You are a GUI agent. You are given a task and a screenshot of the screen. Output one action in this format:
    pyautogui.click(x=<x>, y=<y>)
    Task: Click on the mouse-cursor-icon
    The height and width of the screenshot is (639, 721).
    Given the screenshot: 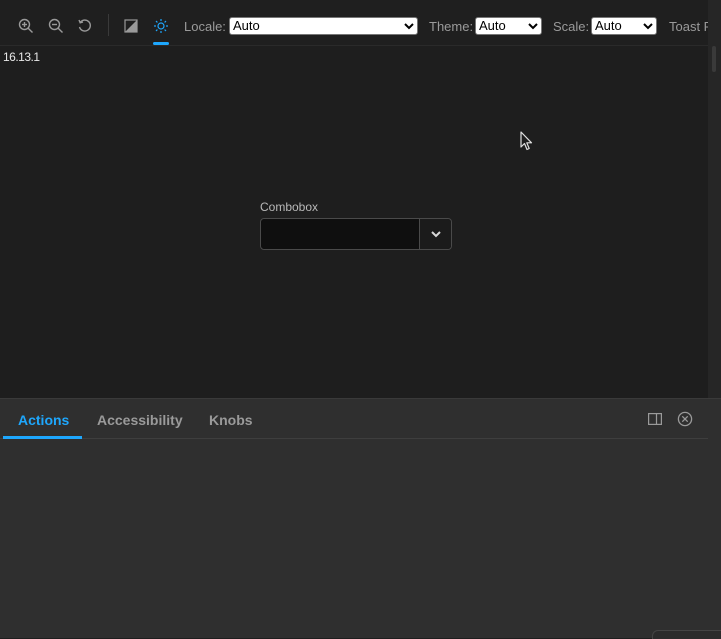 What is the action you would take?
    pyautogui.click(x=526, y=141)
    